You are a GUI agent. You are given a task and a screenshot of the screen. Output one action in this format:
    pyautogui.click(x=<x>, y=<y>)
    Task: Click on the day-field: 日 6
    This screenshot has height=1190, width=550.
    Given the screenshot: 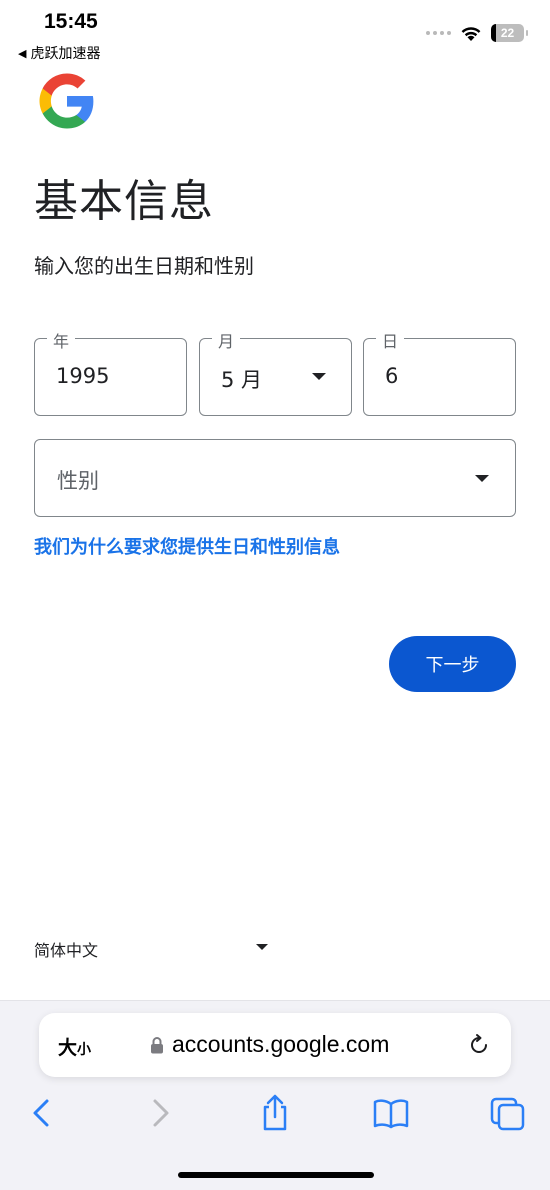 What is the action you would take?
    pyautogui.click(x=439, y=372)
    